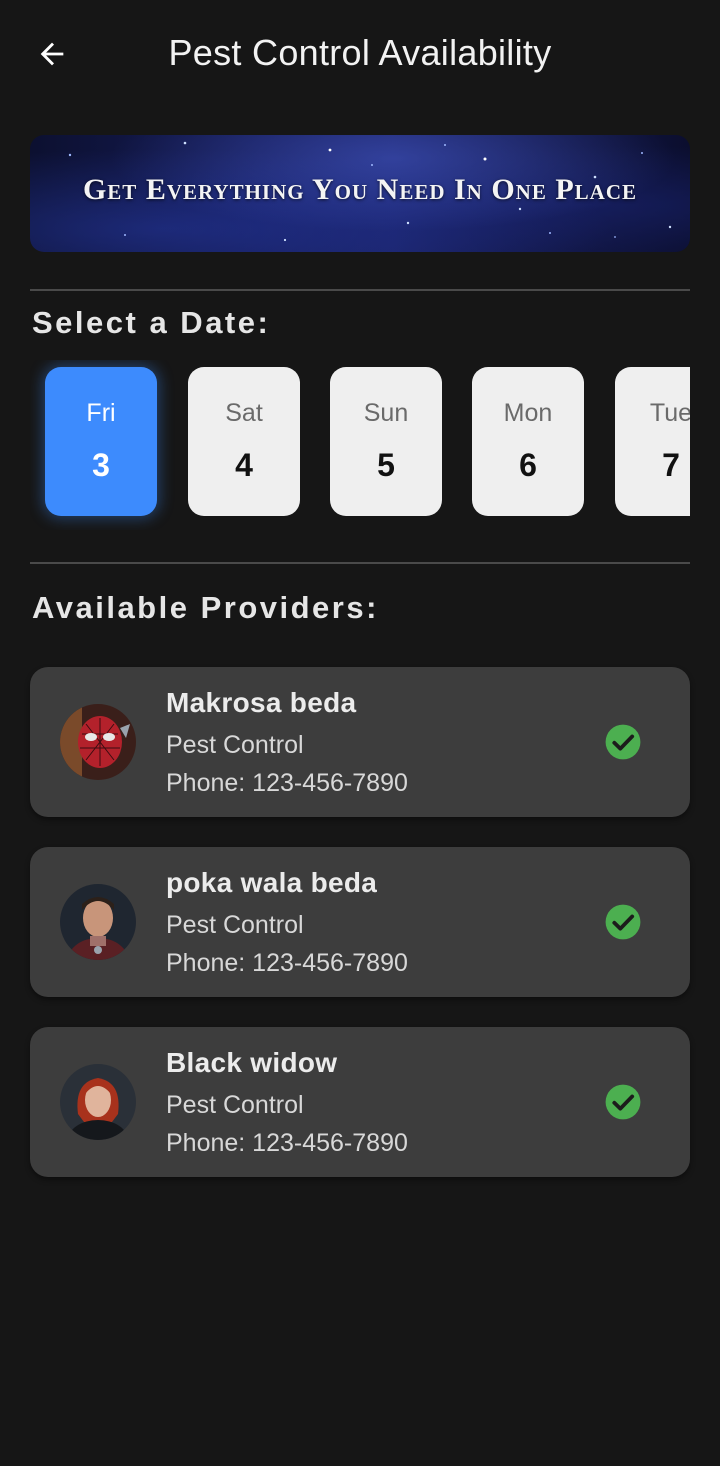 The image size is (720, 1466). Describe the element at coordinates (528, 413) in the screenshot. I see `date-day-label: Mon` at that location.